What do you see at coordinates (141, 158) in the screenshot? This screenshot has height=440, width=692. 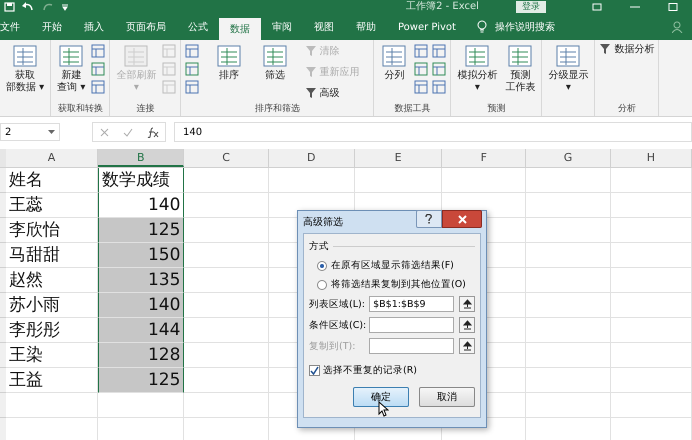 I see `column-header: B` at bounding box center [141, 158].